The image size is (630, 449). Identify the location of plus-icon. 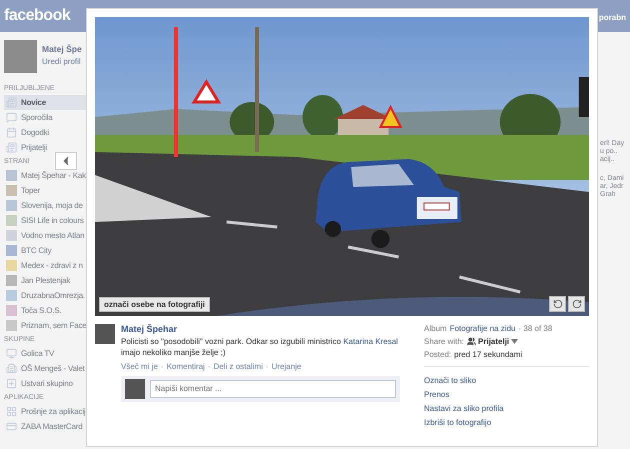
(11, 383).